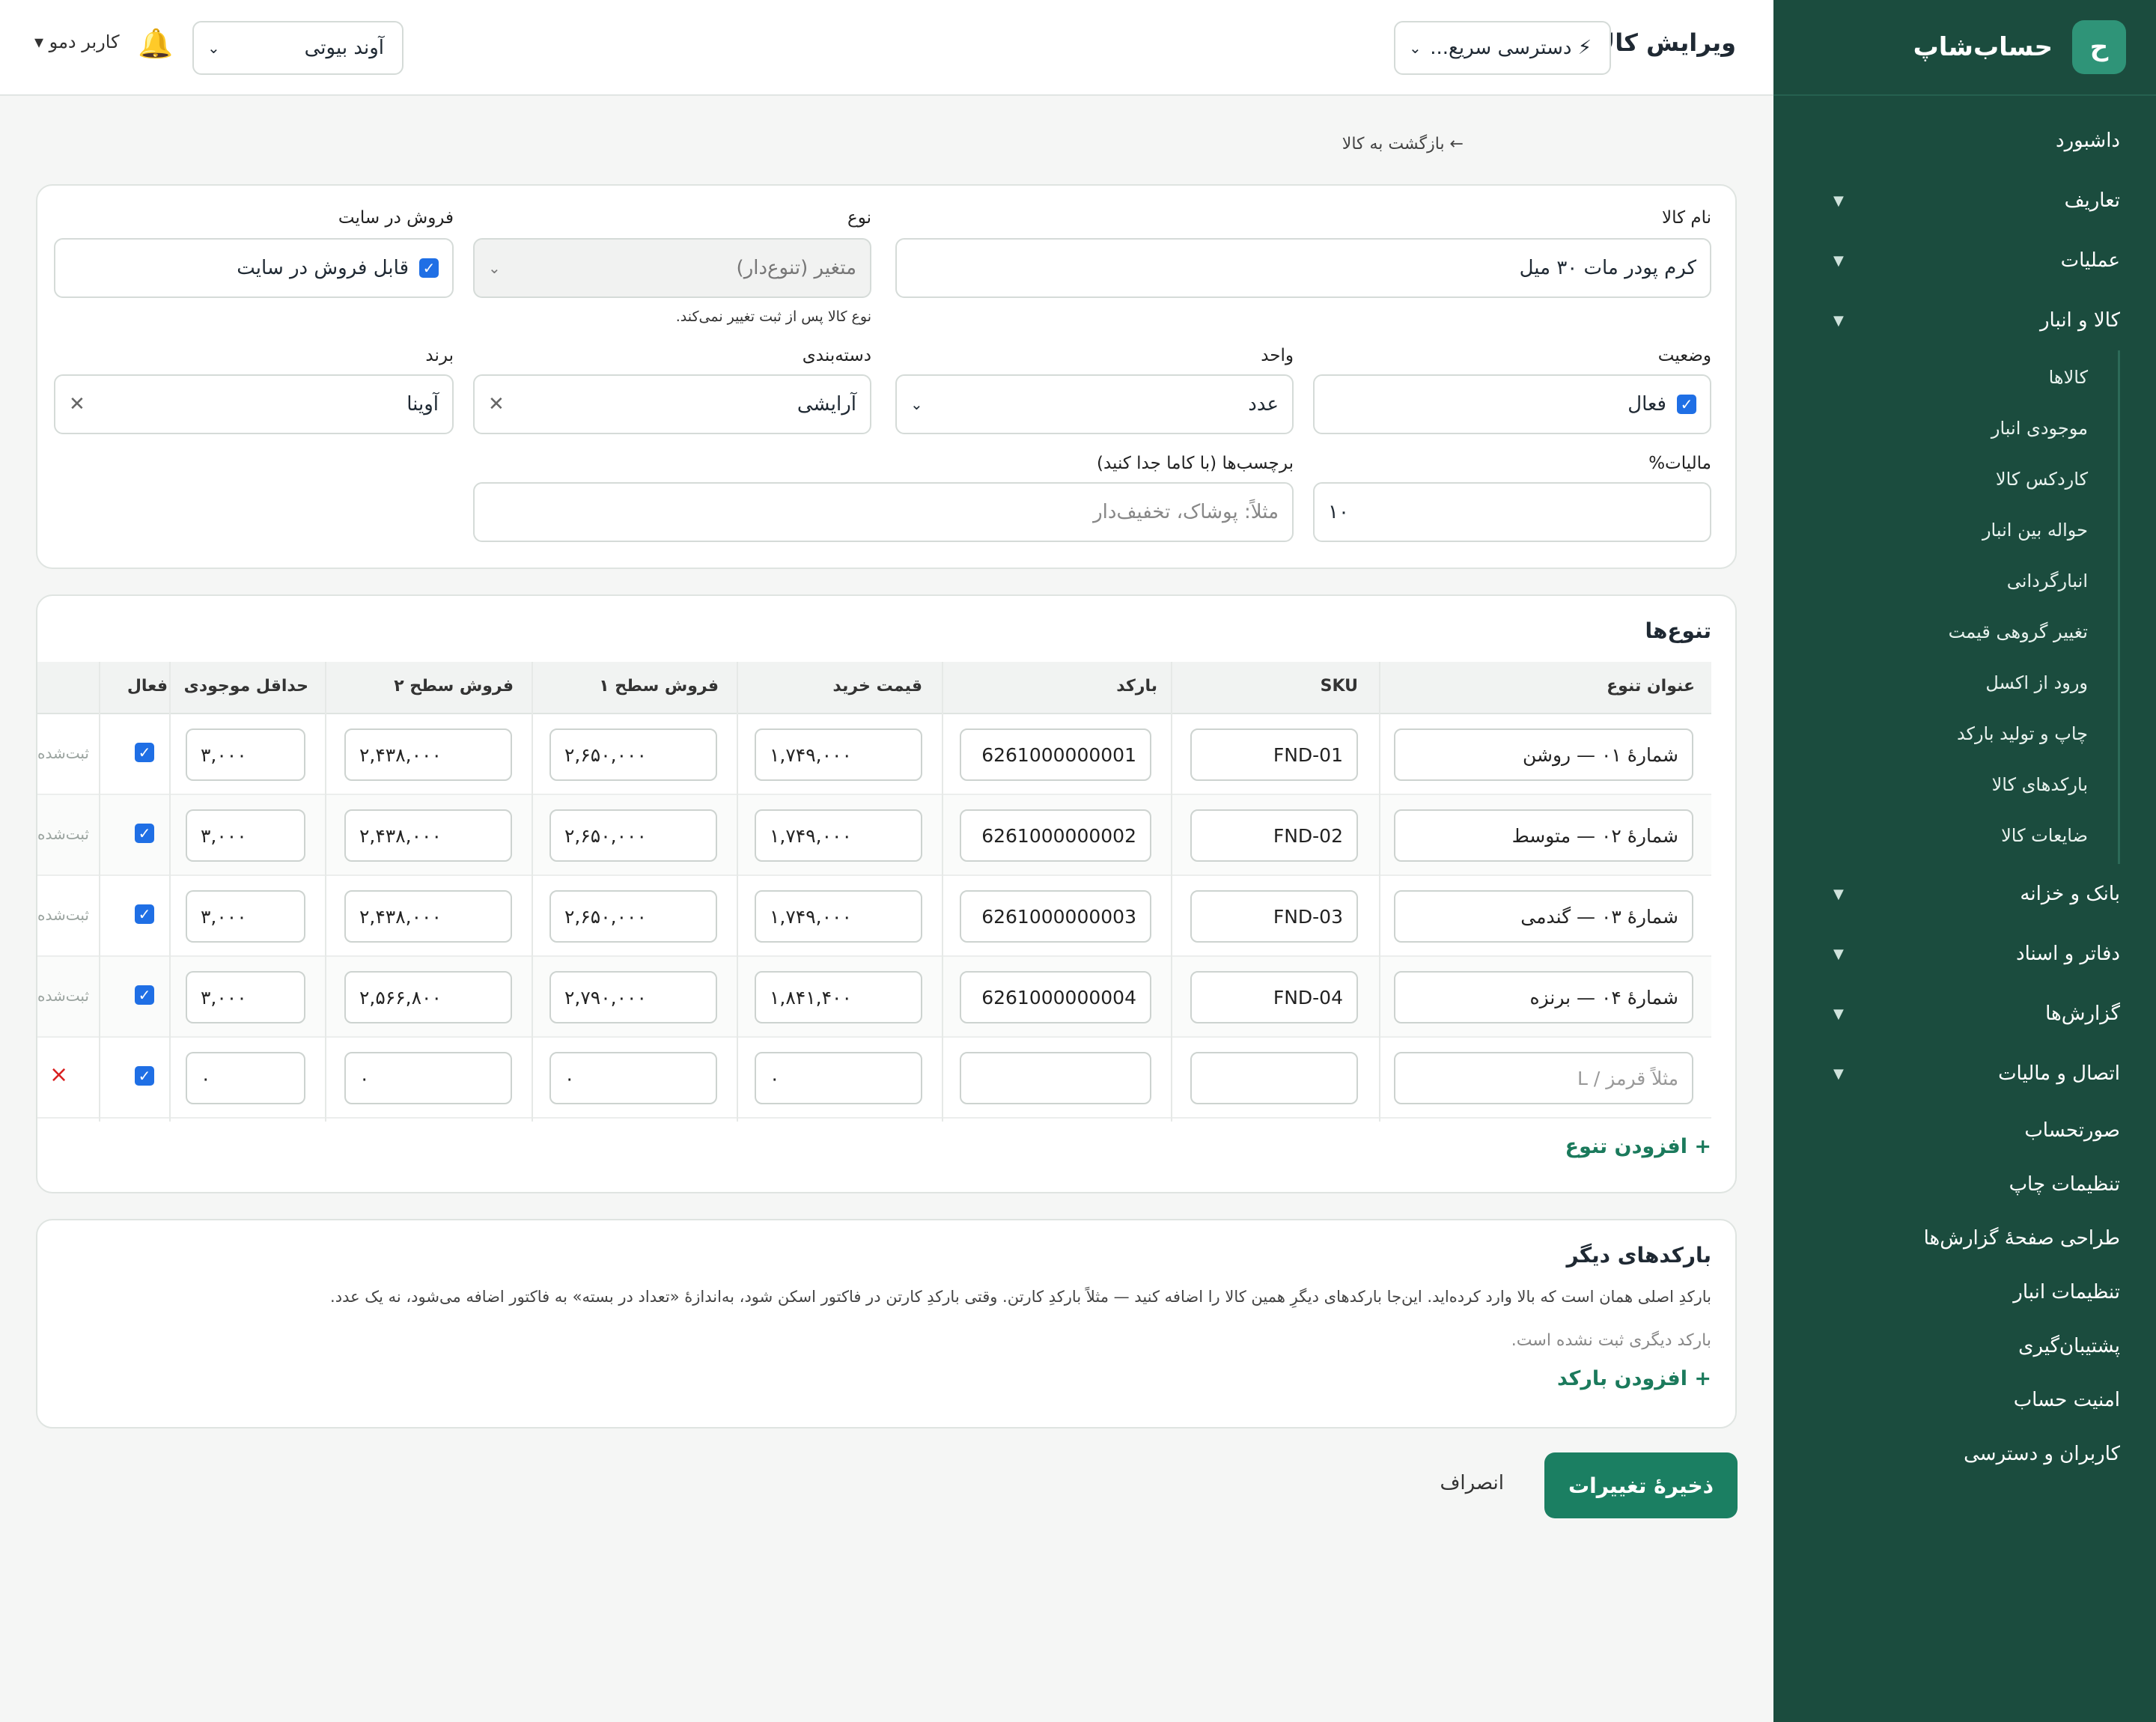 Image resolution: width=2156 pixels, height=1722 pixels. Describe the element at coordinates (1964, 1454) in the screenshot. I see `sidebar-item-users: کاربران و دسترسی` at that location.